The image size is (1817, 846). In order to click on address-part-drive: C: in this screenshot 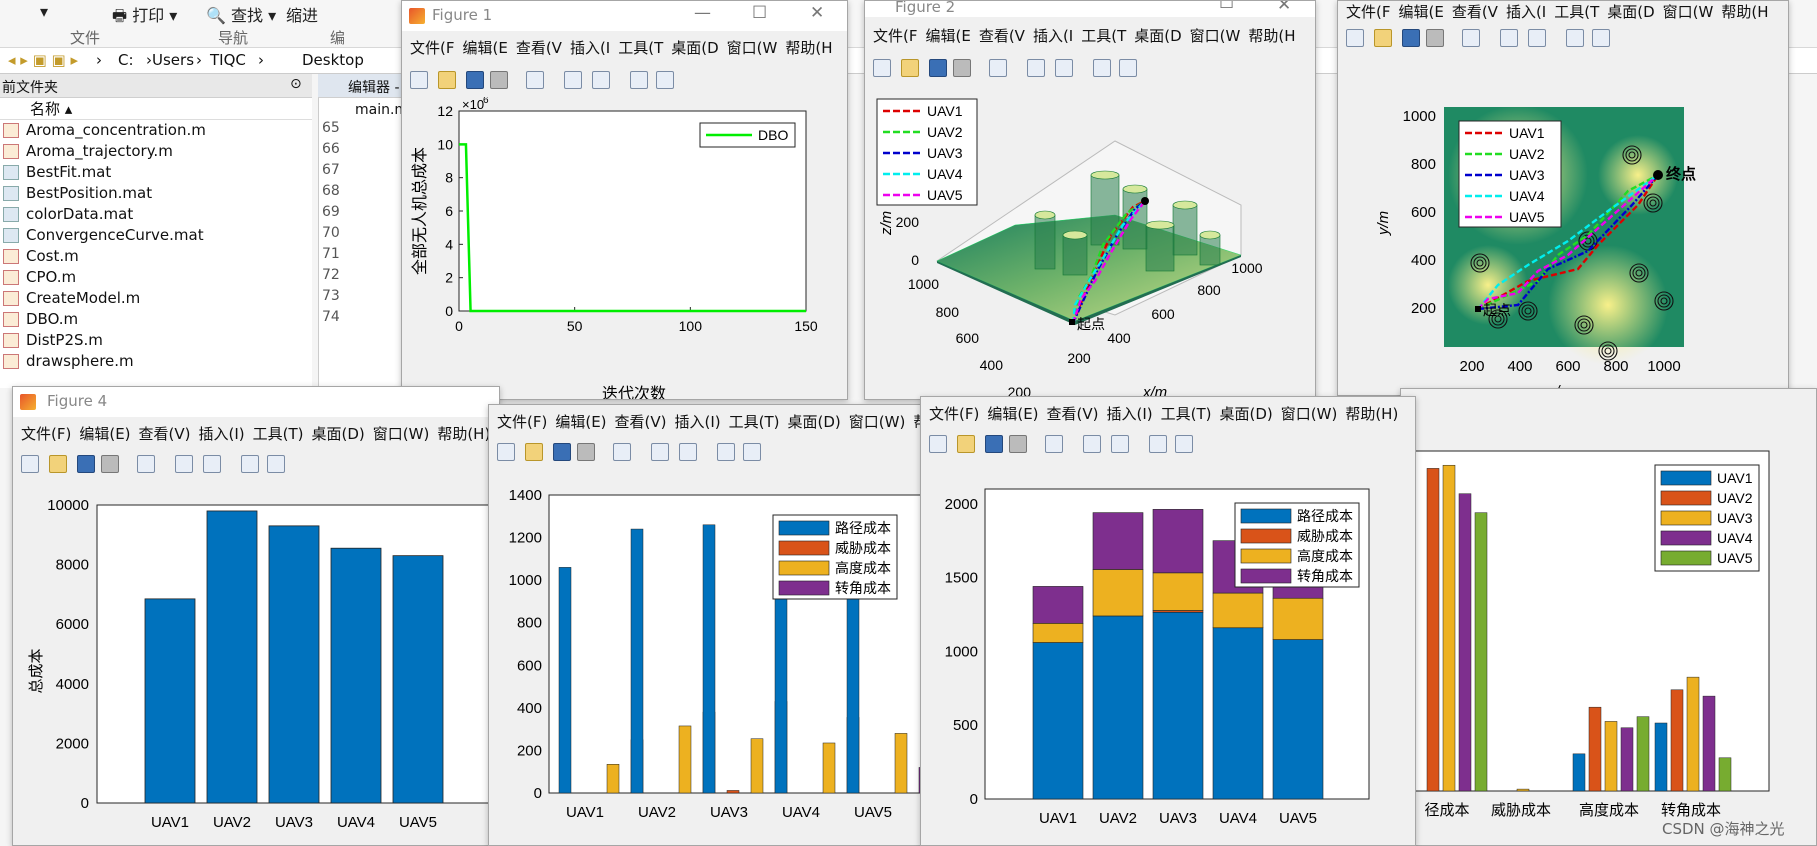, I will do `click(126, 60)`.